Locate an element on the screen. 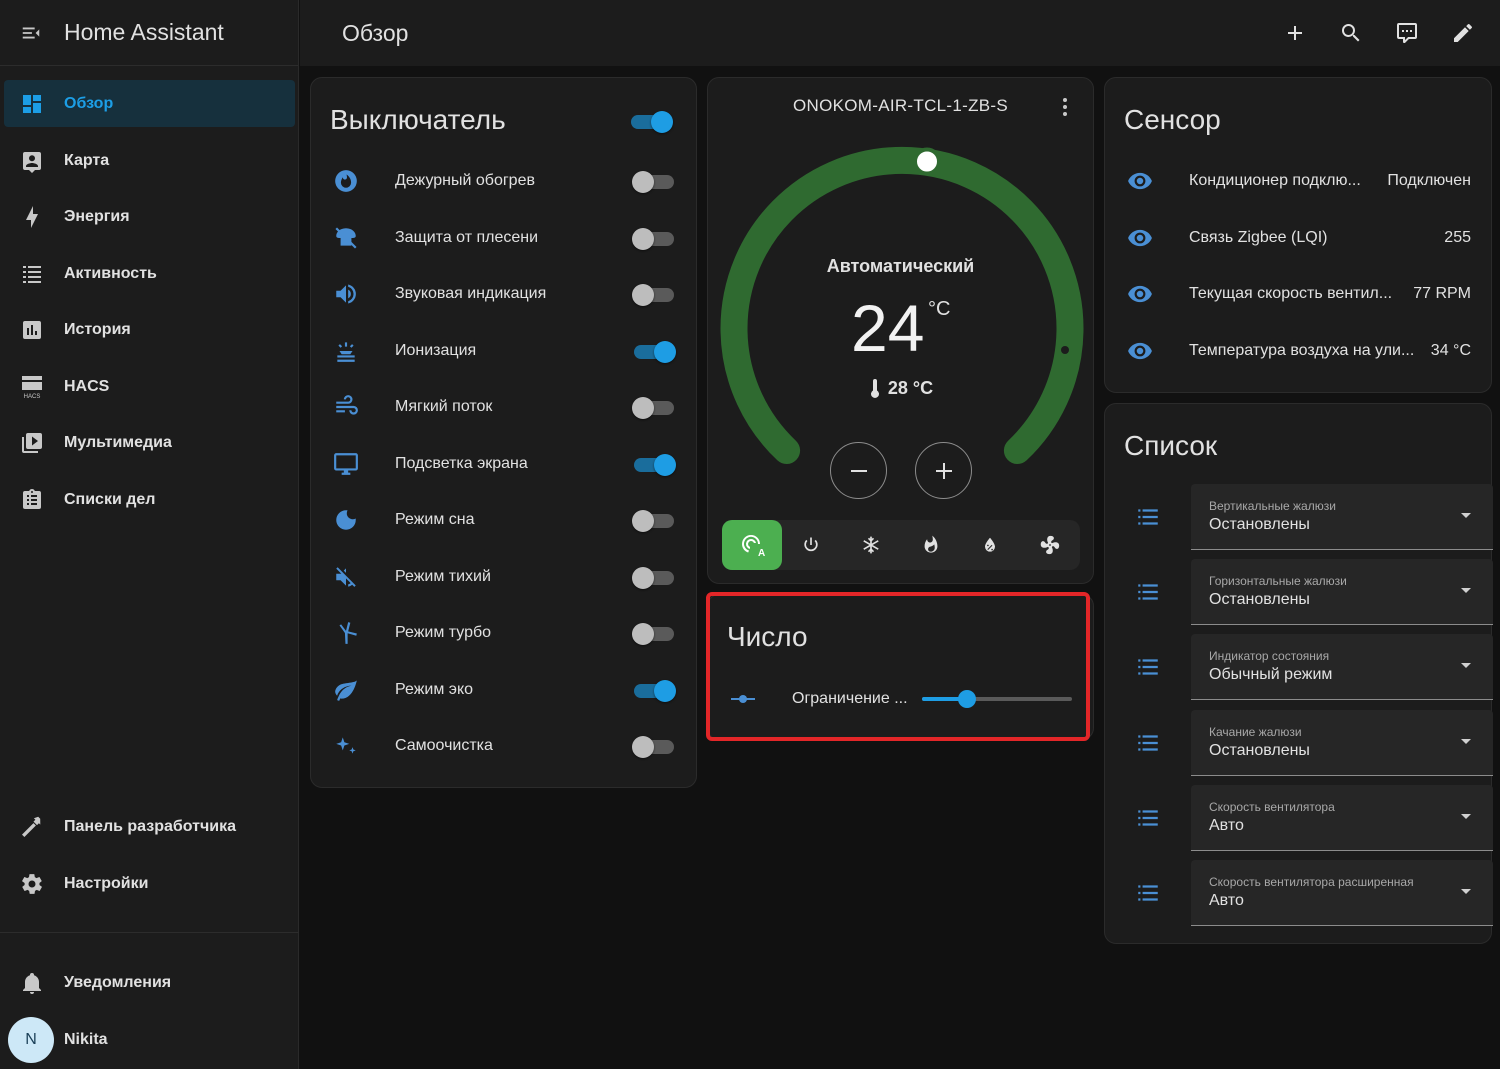  sidebar-item-label: Обзор is located at coordinates (89, 103).